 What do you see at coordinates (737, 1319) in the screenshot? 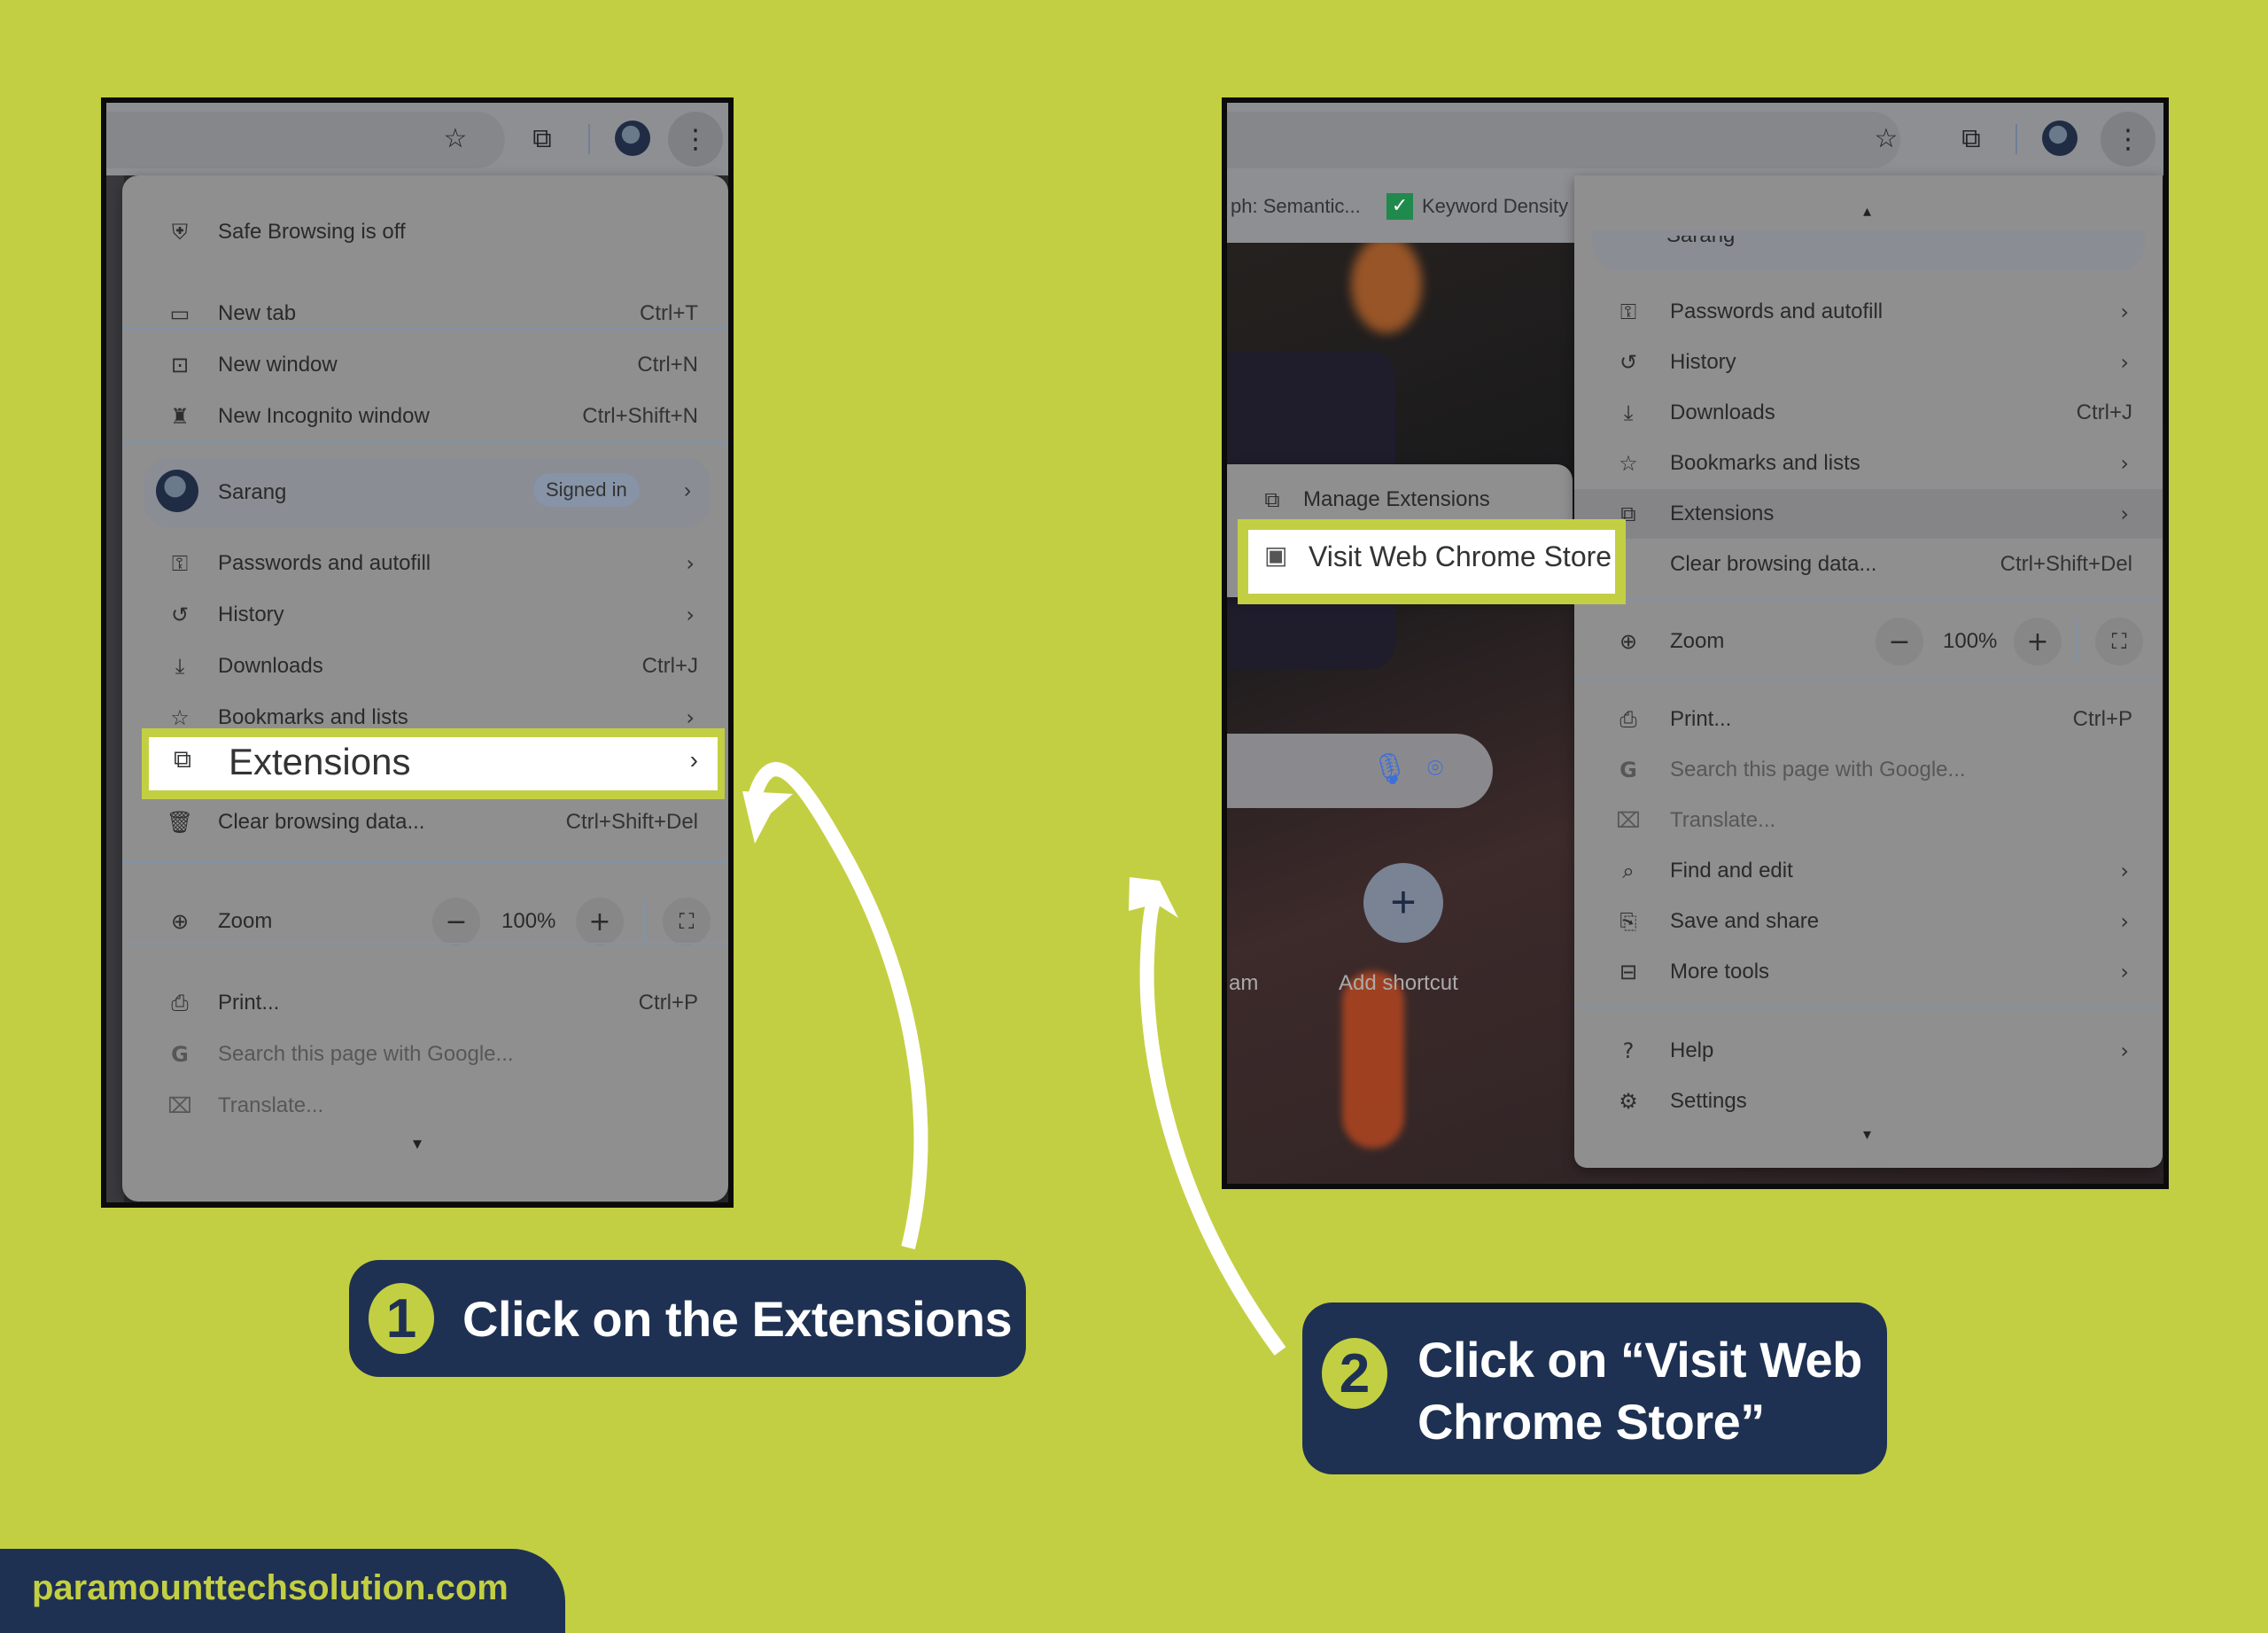
I see `step-1-text: Click on the Extensions` at bounding box center [737, 1319].